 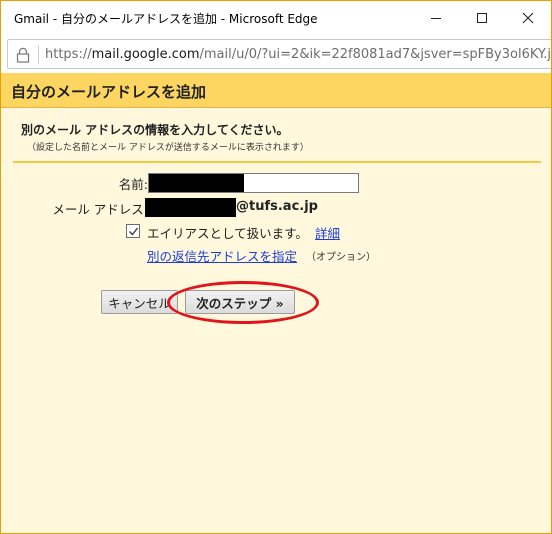 What do you see at coordinates (227, 232) in the screenshot?
I see `alias-checkbox-label: エイリアスとして扱います。` at bounding box center [227, 232].